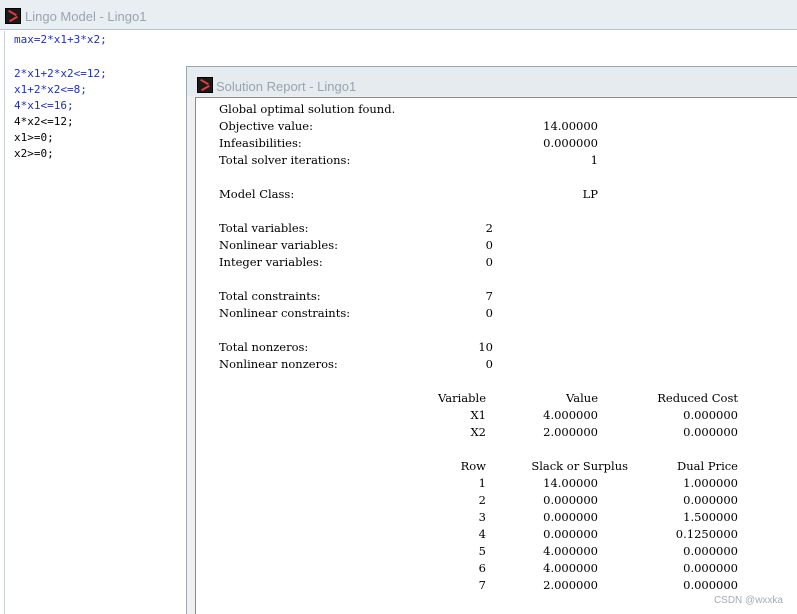 This screenshot has width=797, height=614. Describe the element at coordinates (398, 15) in the screenshot. I see `model-window-titlebar: Lingo Model - Lingo1` at that location.